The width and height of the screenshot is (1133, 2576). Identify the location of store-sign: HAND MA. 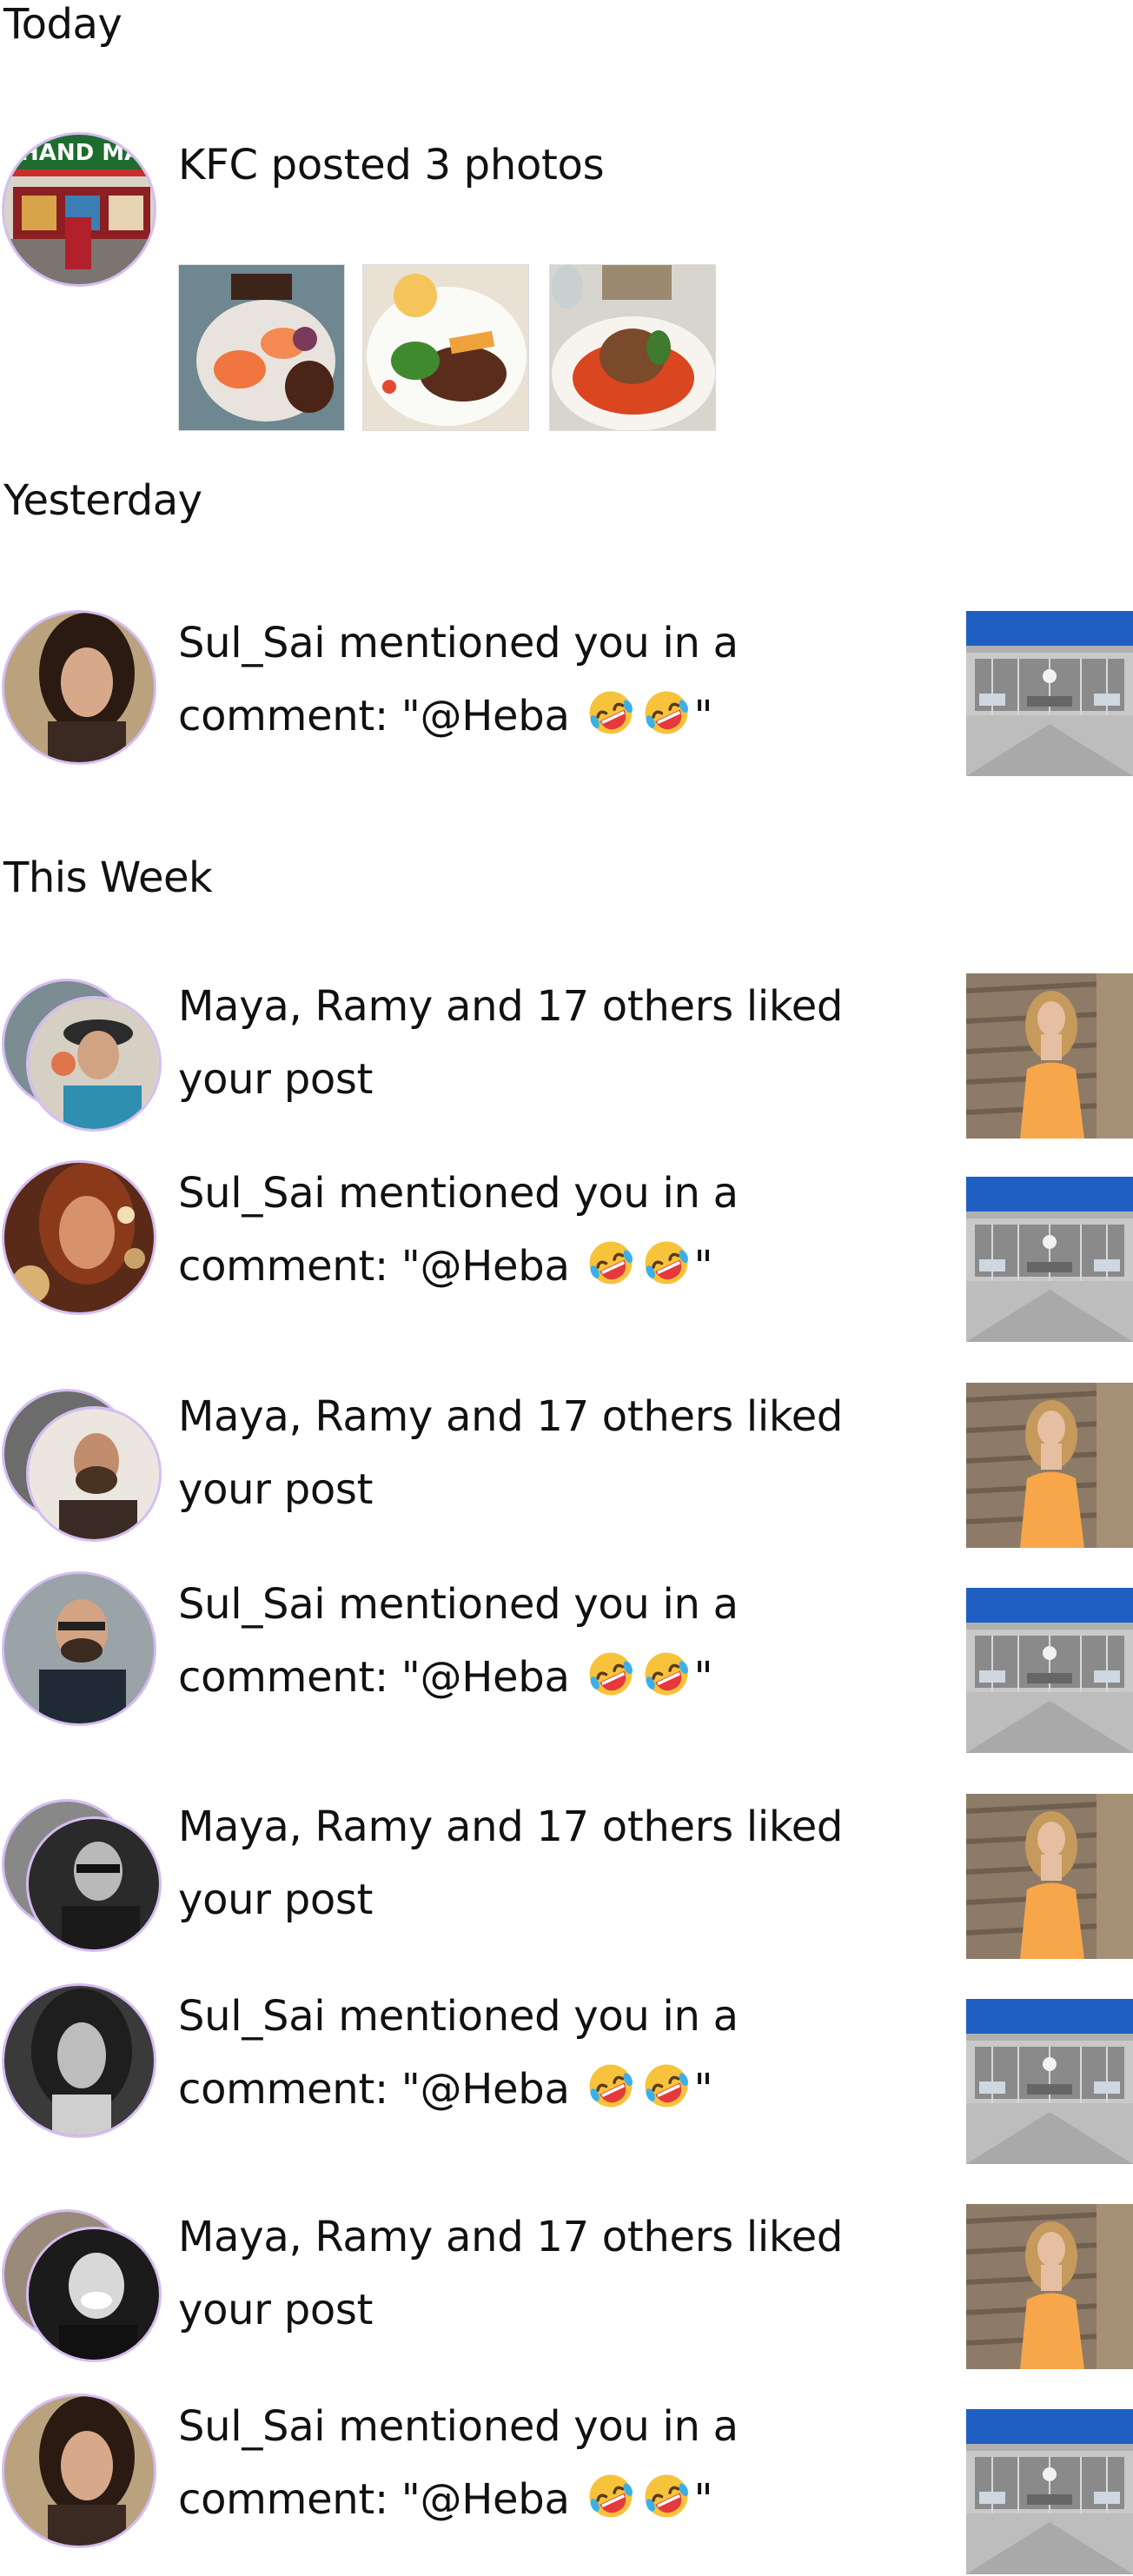
(81, 153).